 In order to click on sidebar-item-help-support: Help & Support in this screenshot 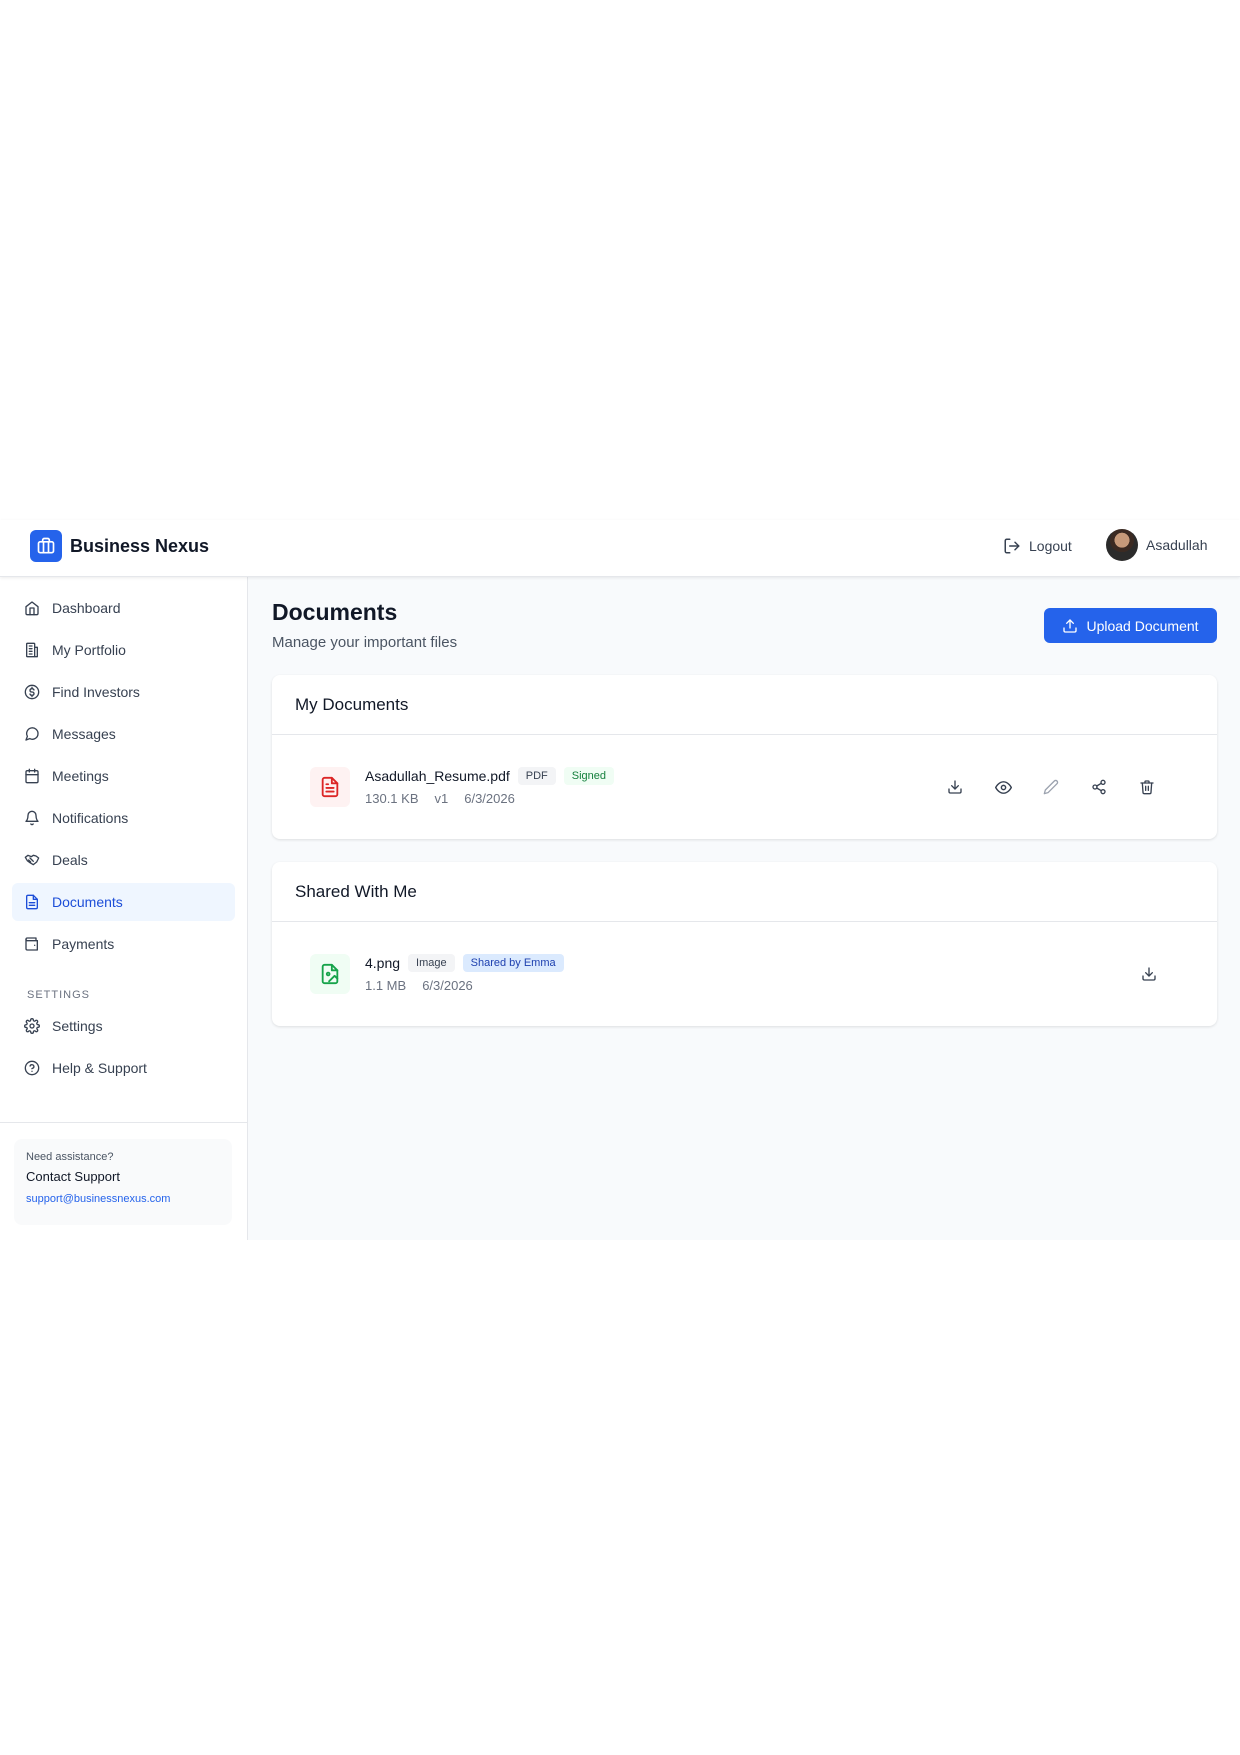, I will do `click(123, 1068)`.